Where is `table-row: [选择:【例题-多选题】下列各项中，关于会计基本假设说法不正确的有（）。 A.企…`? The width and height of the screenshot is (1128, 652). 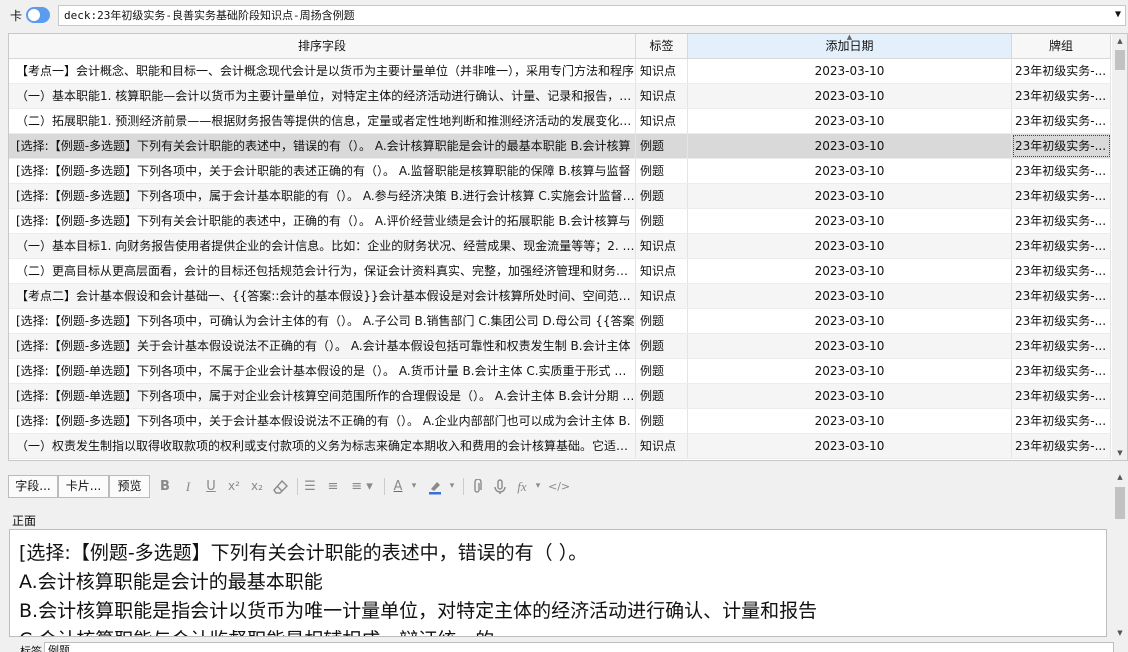
table-row: [选择:【例题-多选题】下列各项中，关于会计基本假设说法不正确的有（）。 A.企… is located at coordinates (560, 421).